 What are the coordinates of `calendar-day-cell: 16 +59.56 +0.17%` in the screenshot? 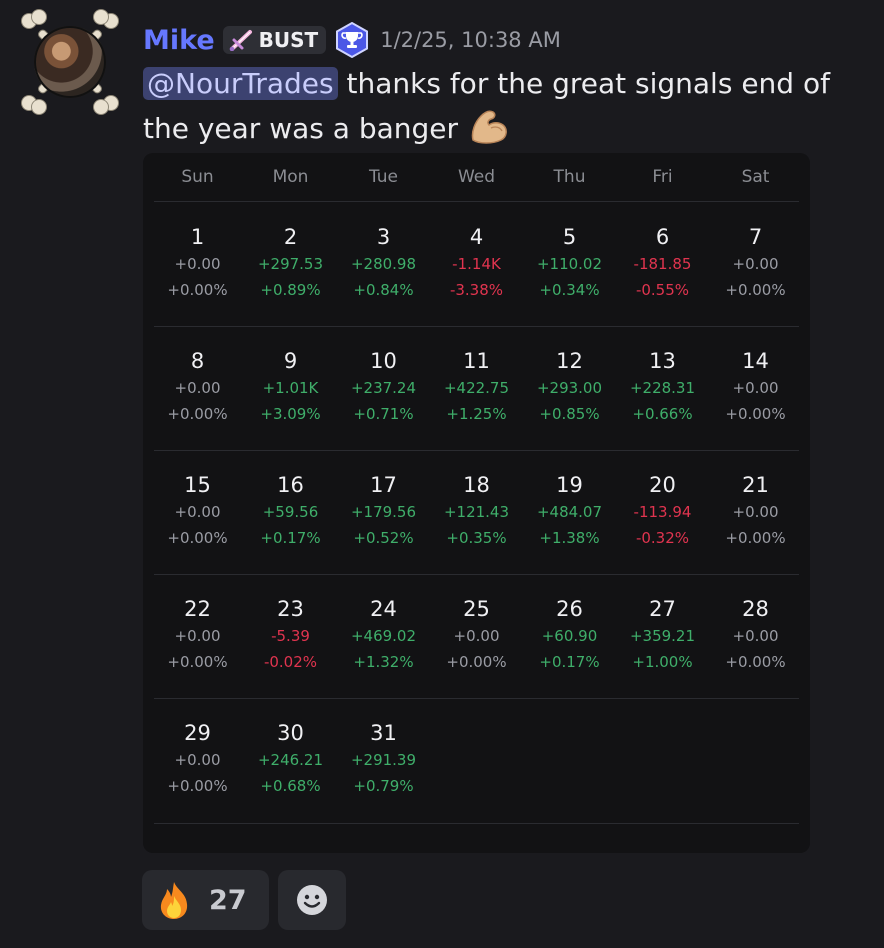 It's located at (290, 511).